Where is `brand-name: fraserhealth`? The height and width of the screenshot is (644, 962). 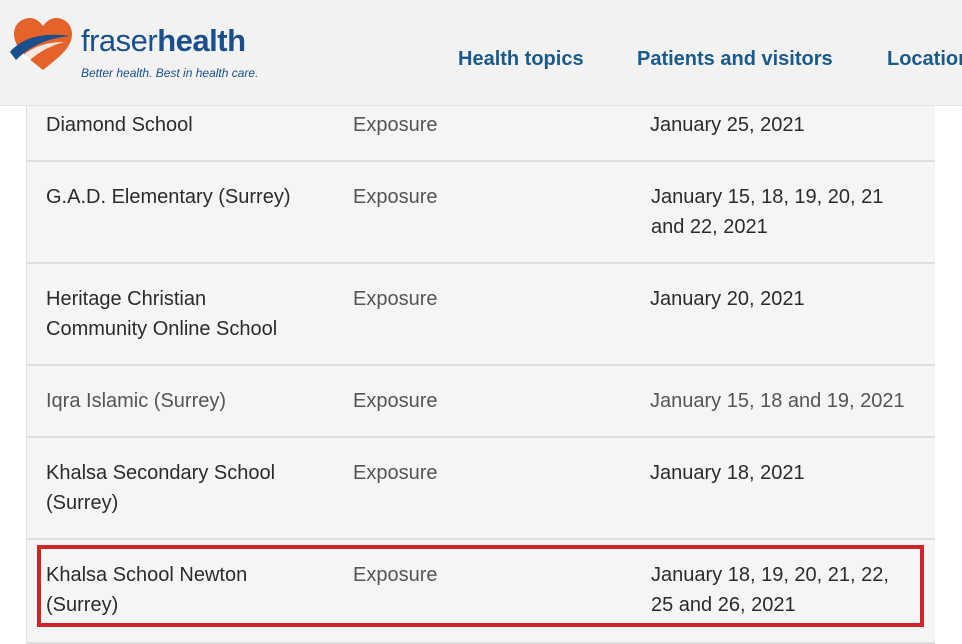
brand-name: fraserhealth is located at coordinates (163, 41).